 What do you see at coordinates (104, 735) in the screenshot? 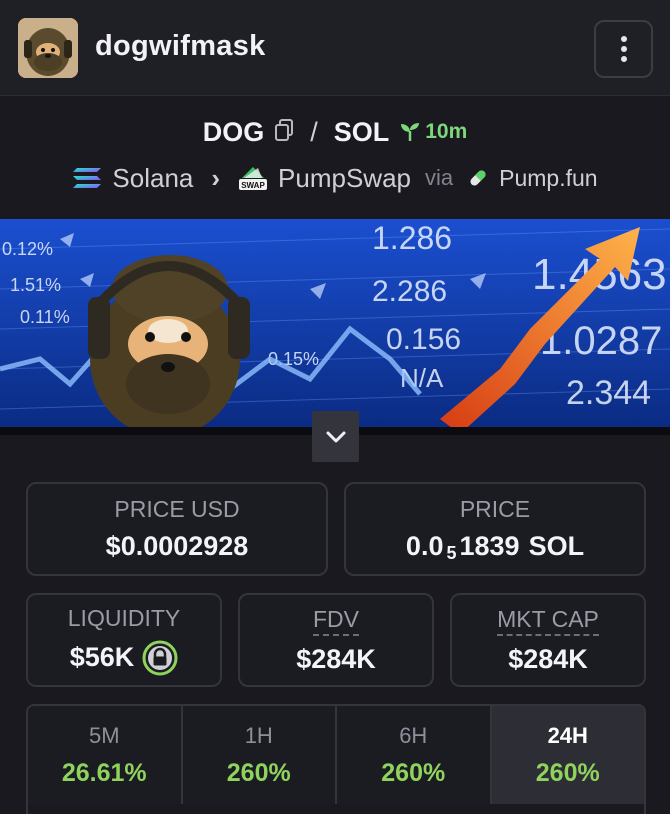
I see `tab-label: 5M` at bounding box center [104, 735].